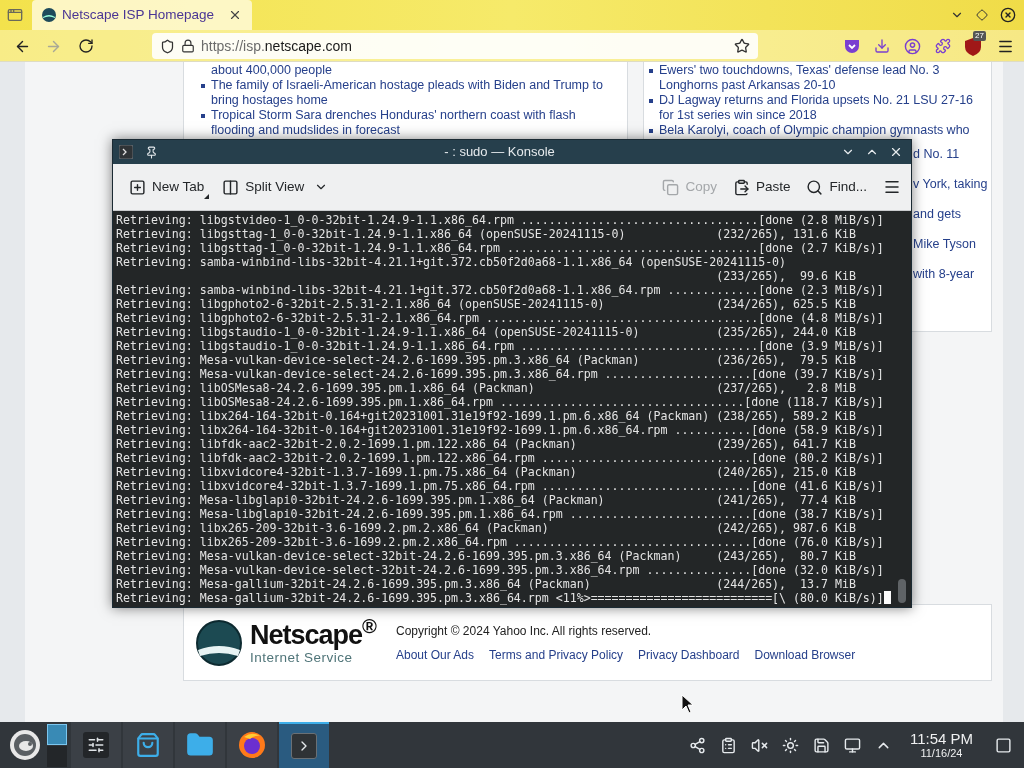 The height and width of the screenshot is (768, 1024). Describe the element at coordinates (275, 187) in the screenshot. I see `toolbar-button: Split View` at that location.